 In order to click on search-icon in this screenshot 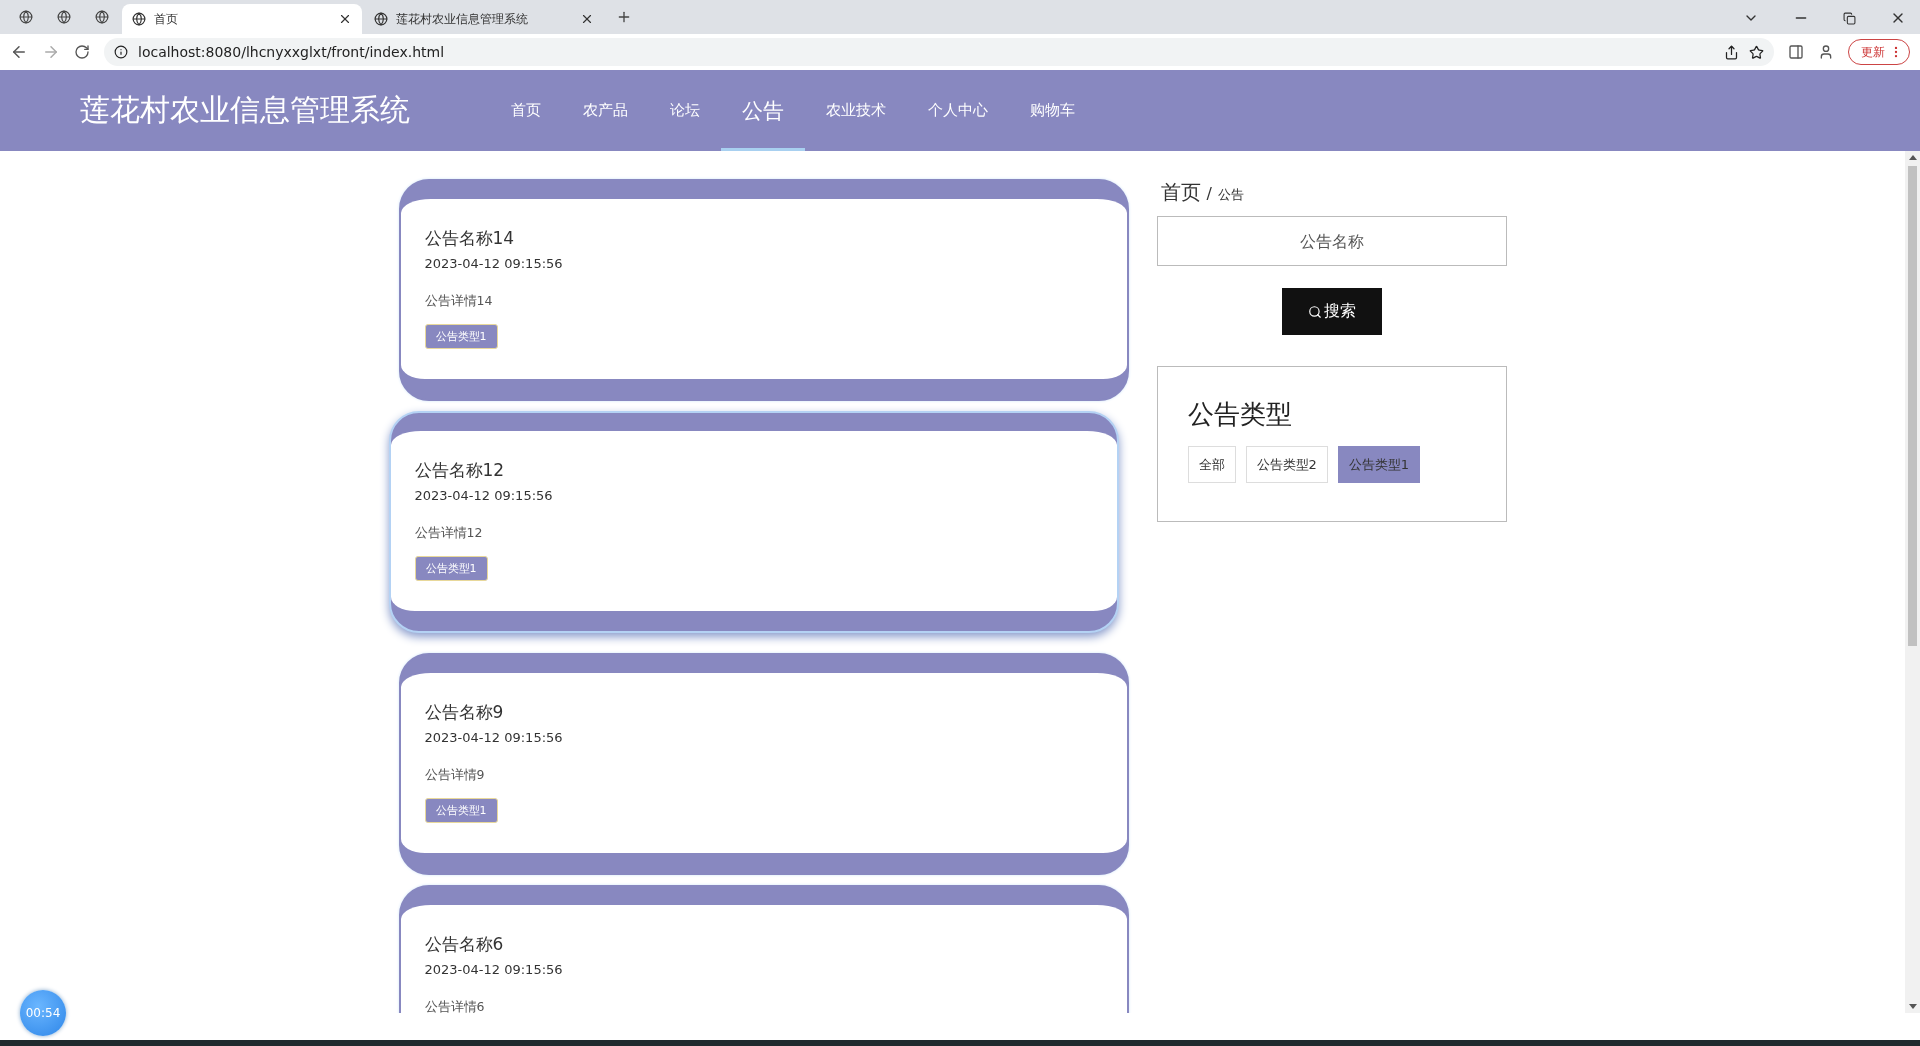, I will do `click(1314, 311)`.